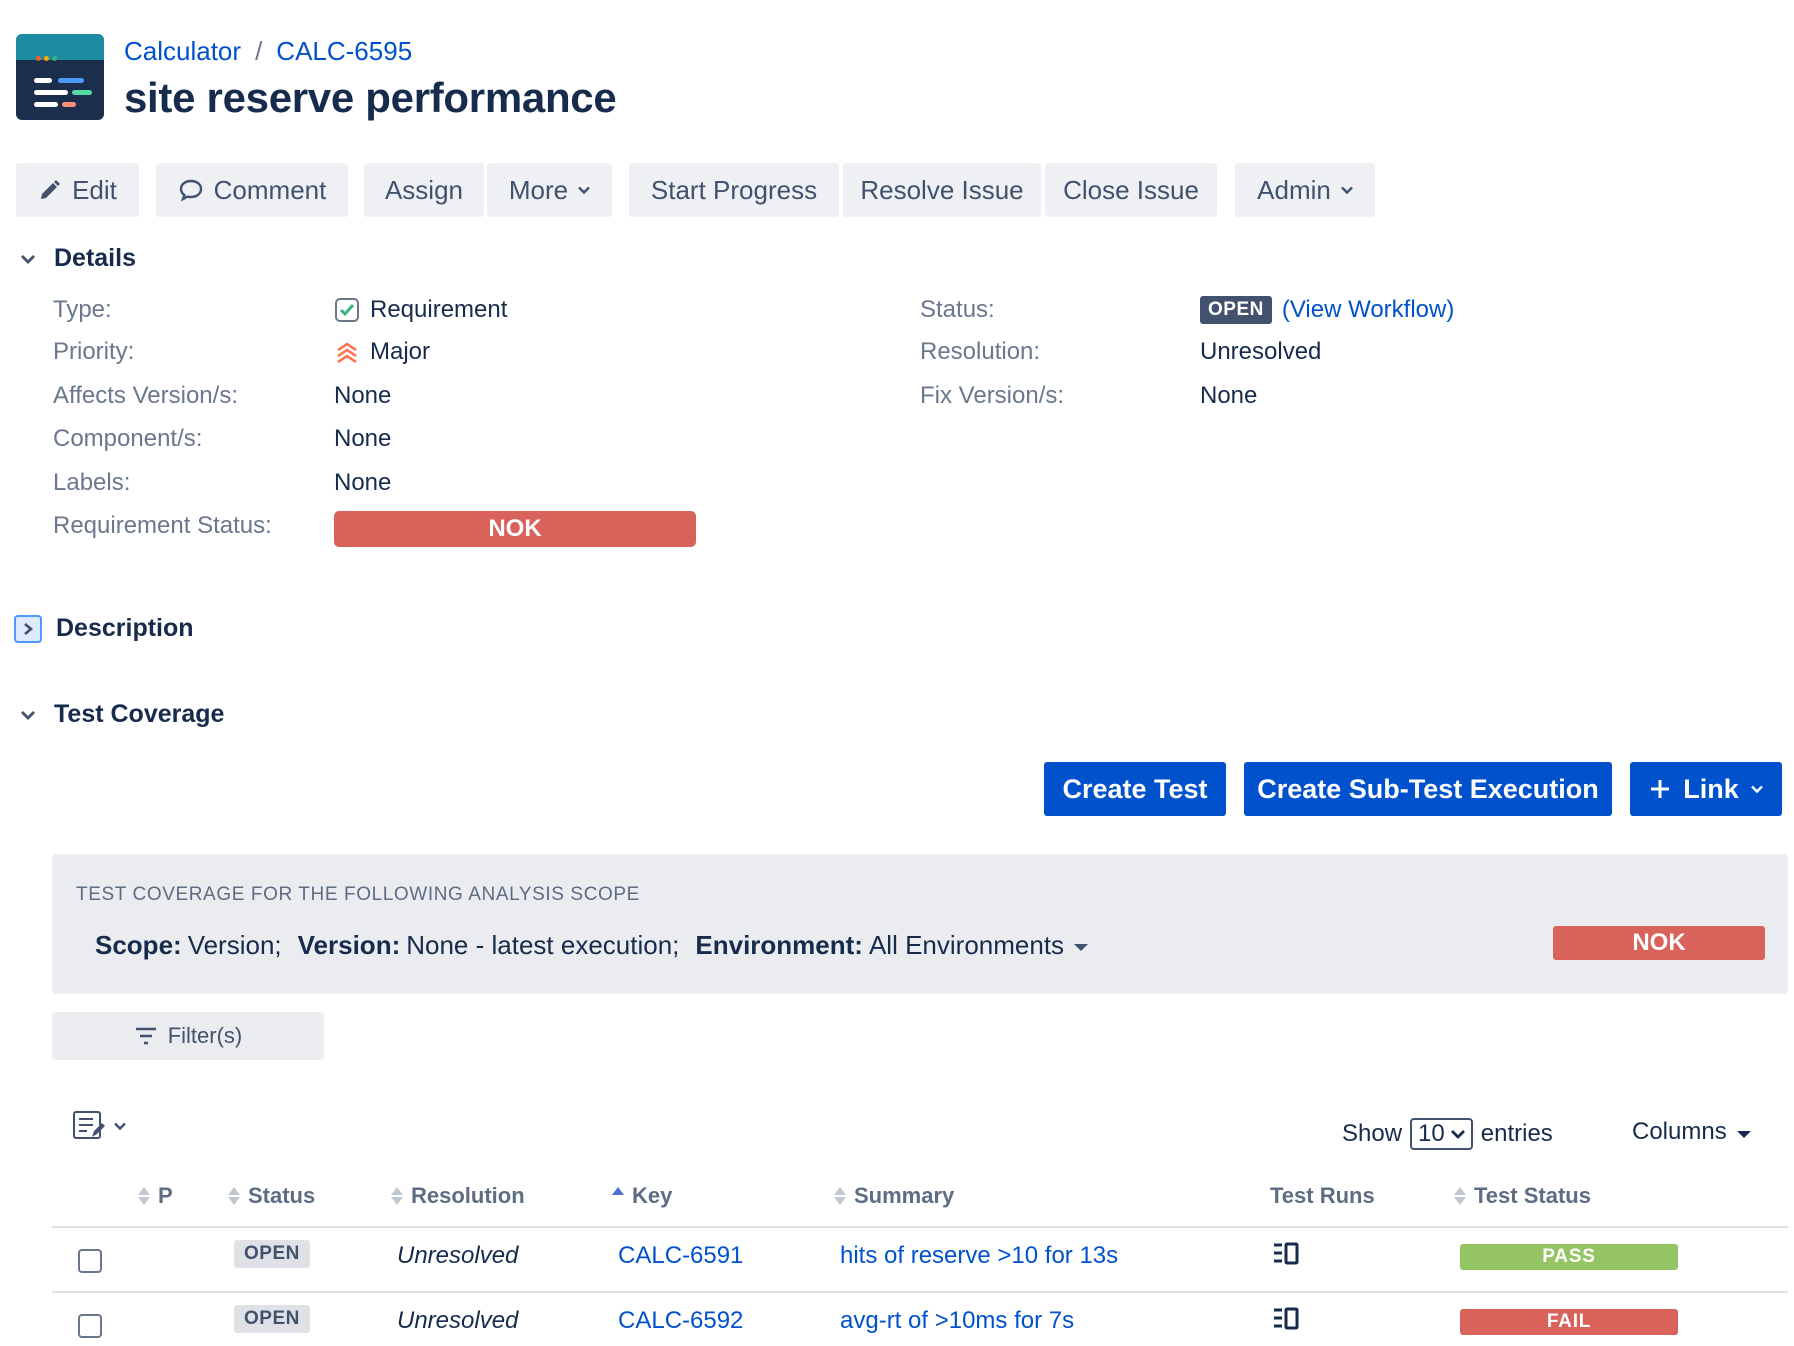 This screenshot has width=1794, height=1346. Describe the element at coordinates (779, 945) in the screenshot. I see `environment-label: Environment:` at that location.